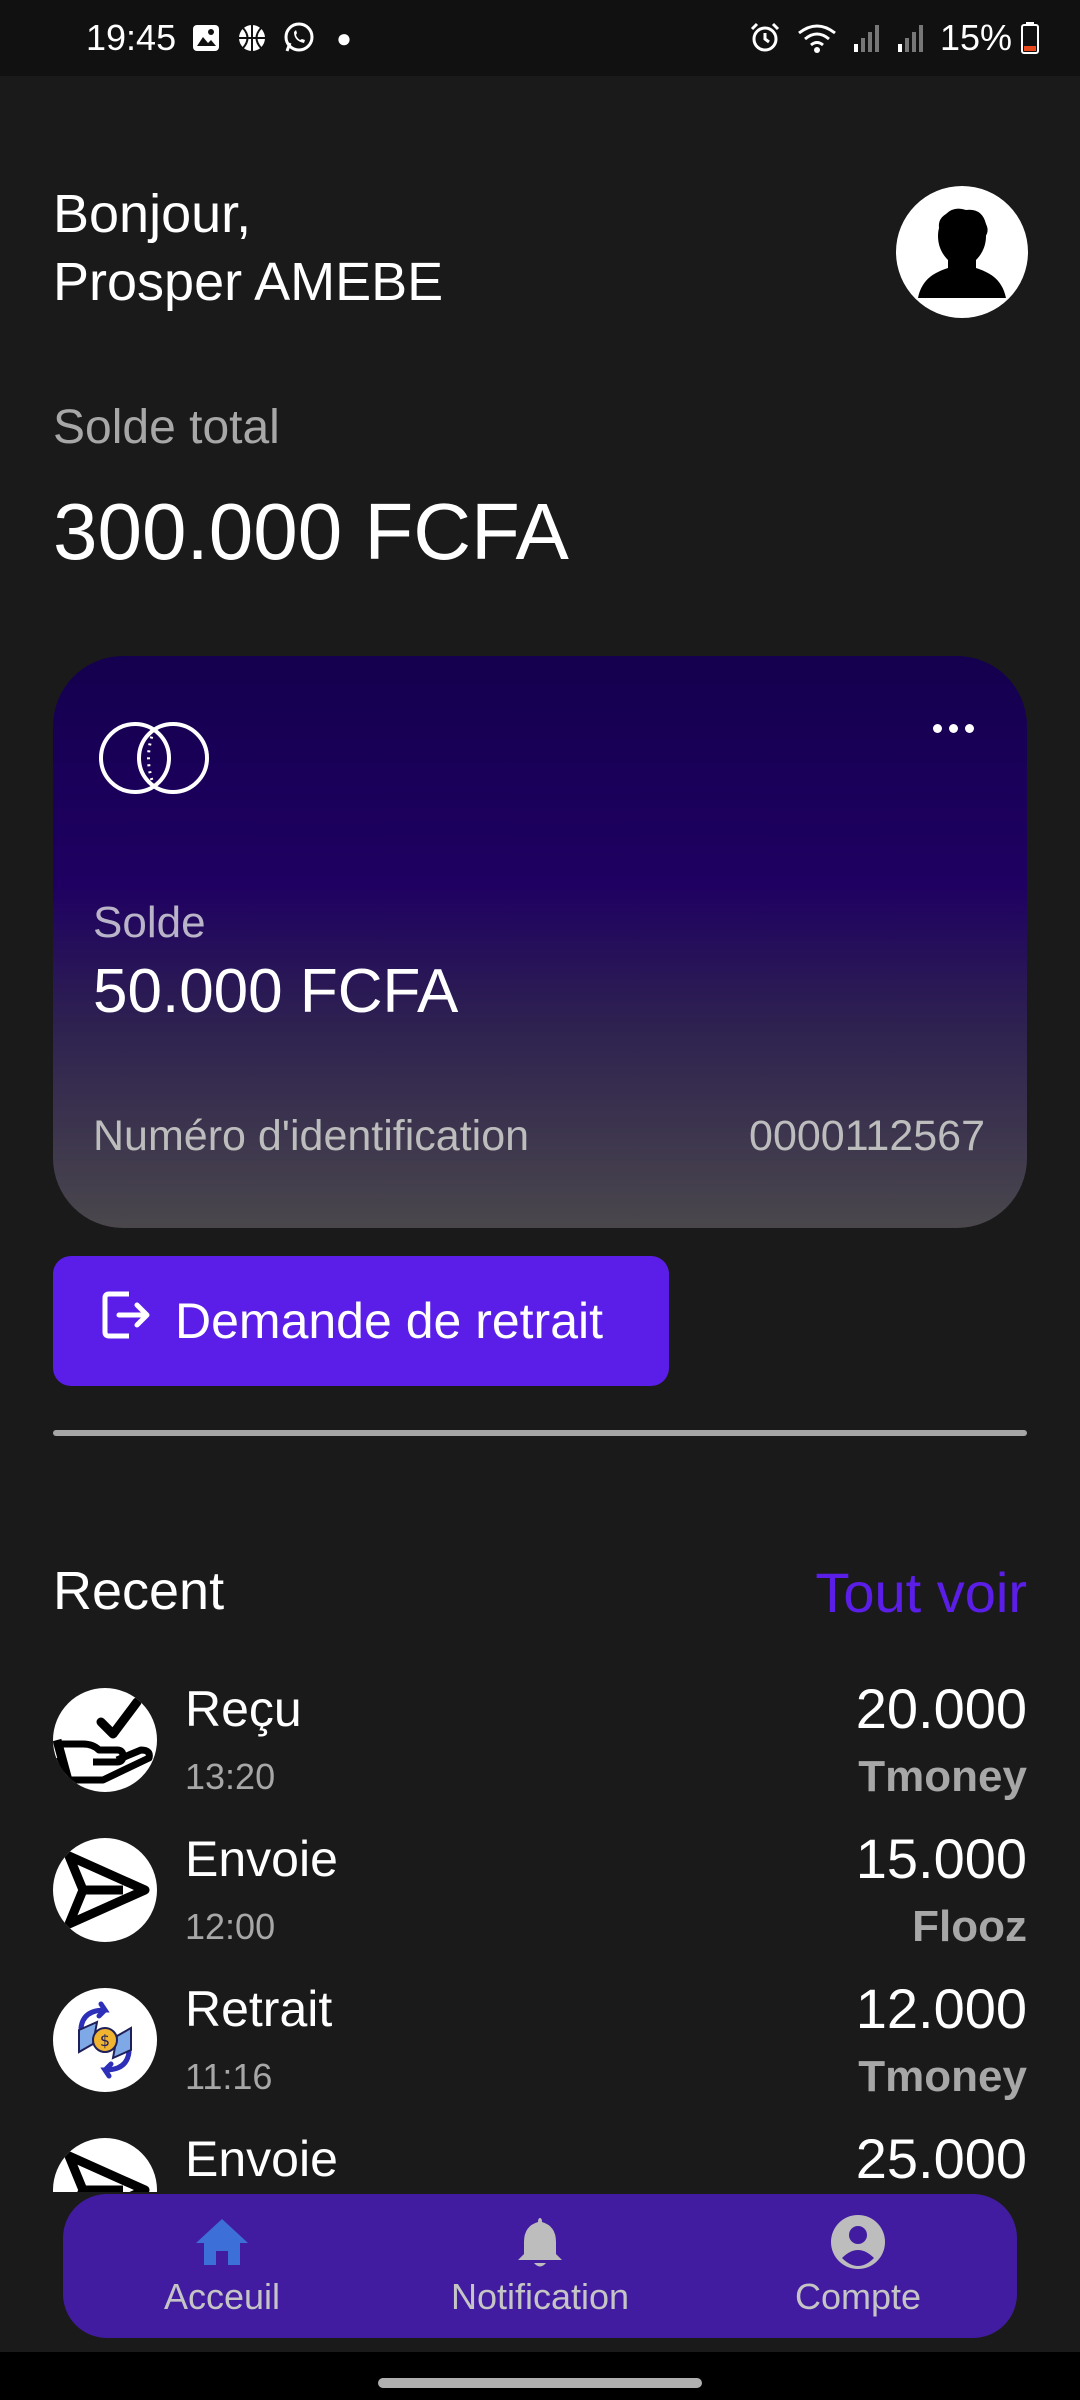 The image size is (1080, 2400). Describe the element at coordinates (540, 1897) in the screenshot. I see `transaction-row: Envoie 12:00 15.000 Flooz` at that location.